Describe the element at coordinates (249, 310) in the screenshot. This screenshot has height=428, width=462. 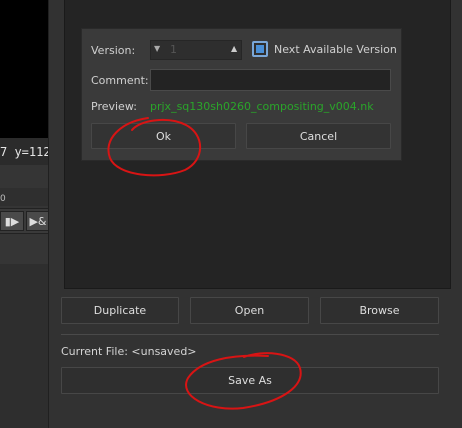
I see `open-button: Open` at that location.